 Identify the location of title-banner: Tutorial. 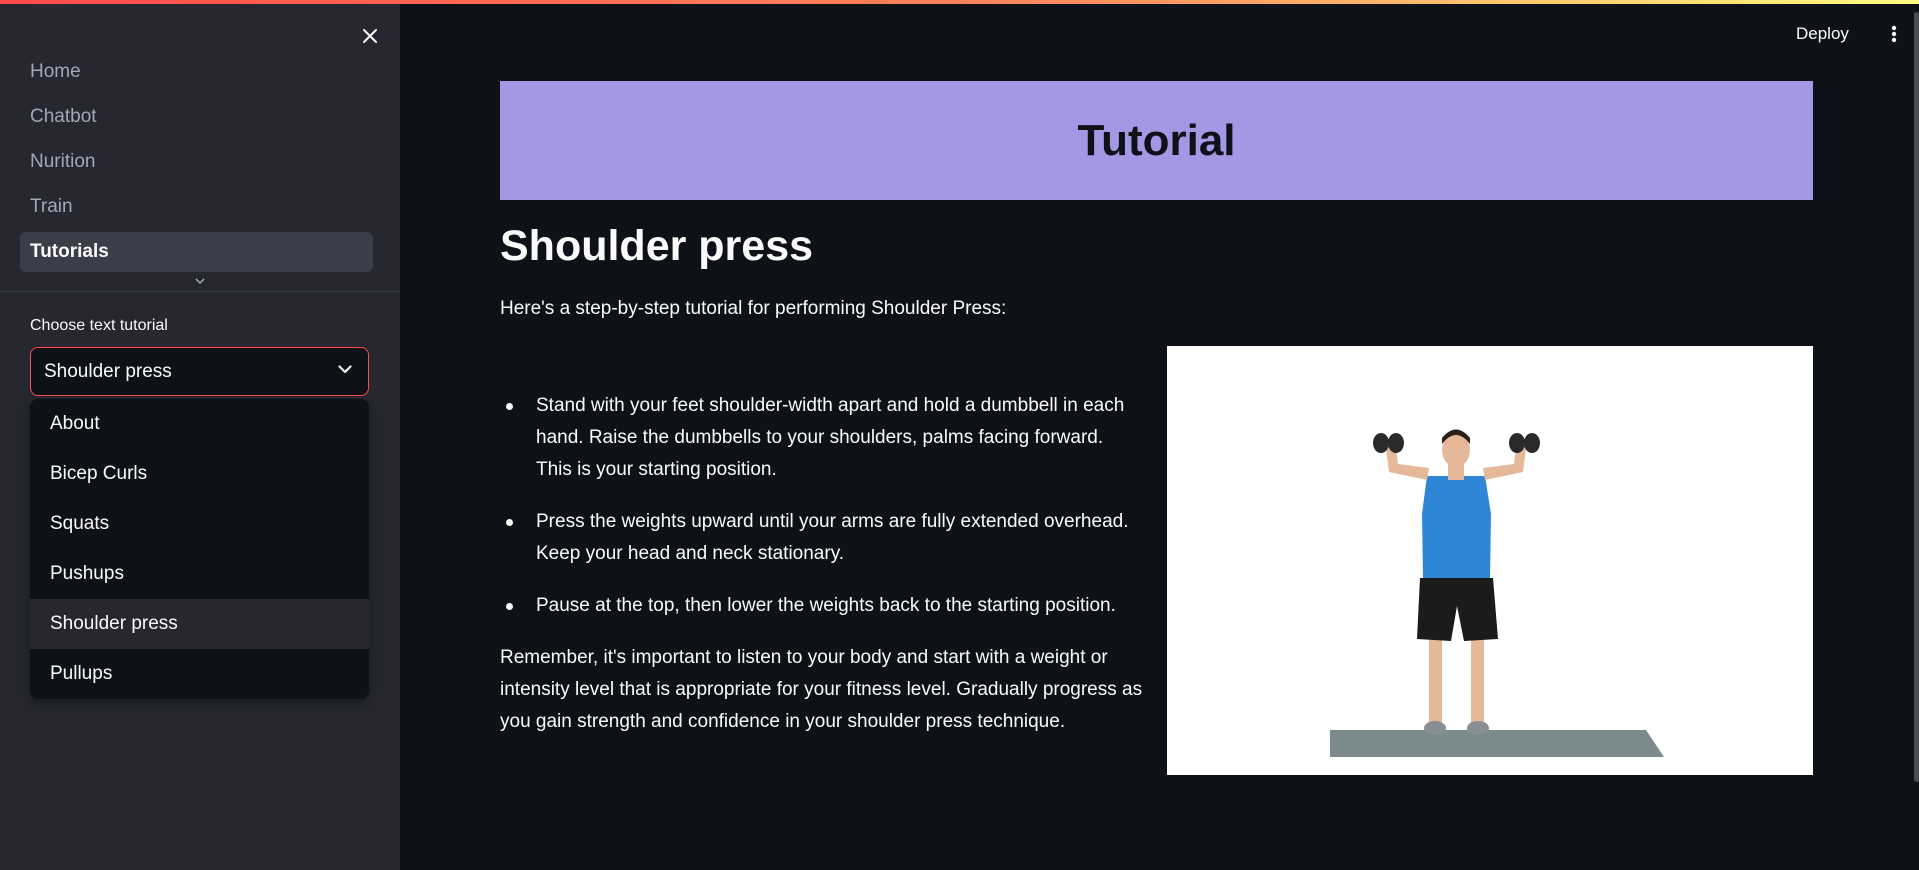
(1156, 140).